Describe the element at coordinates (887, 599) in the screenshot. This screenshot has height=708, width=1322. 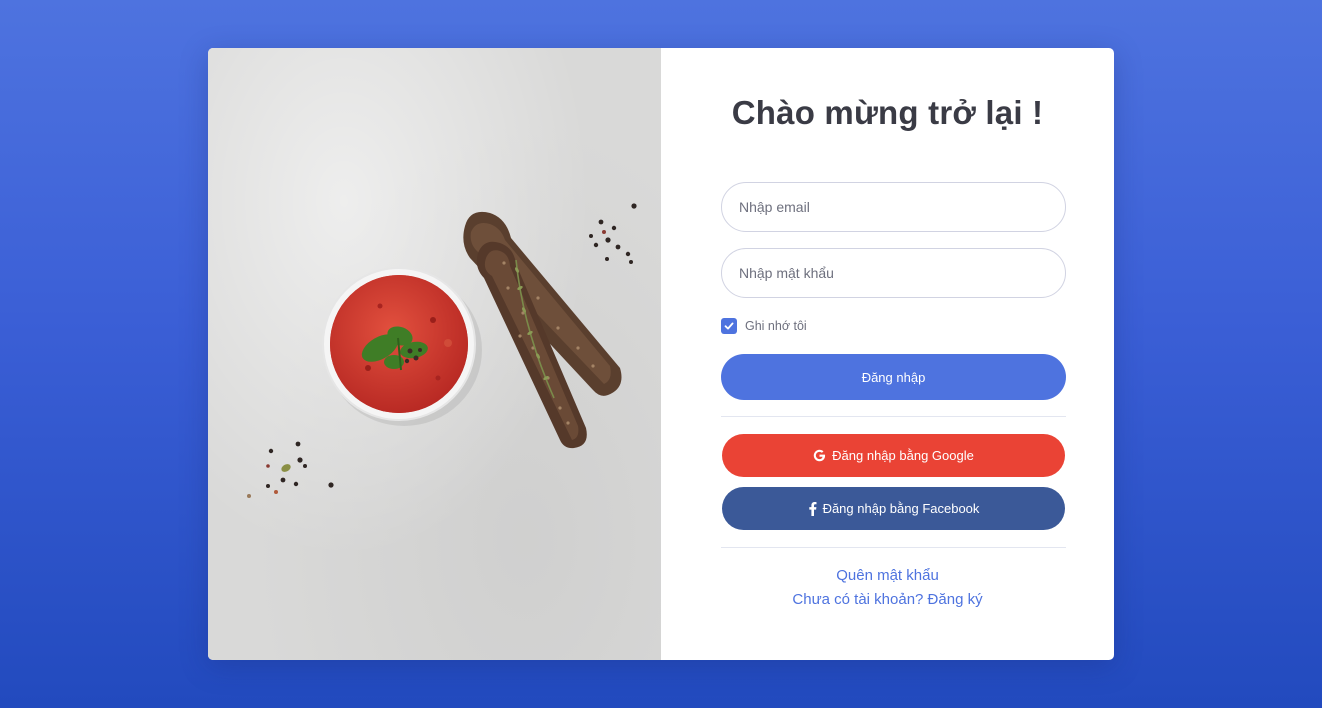
I see `register-link: Chưa có tài khoản? Đăng ký` at that location.